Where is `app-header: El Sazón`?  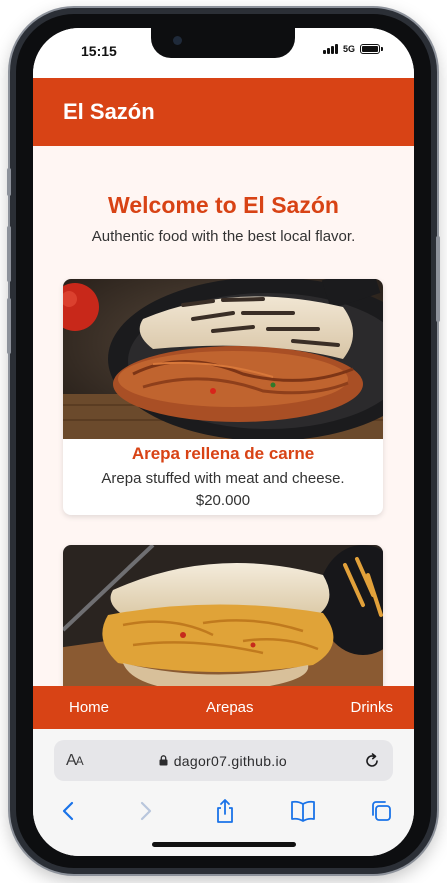 app-header: El Sazón is located at coordinates (223, 112).